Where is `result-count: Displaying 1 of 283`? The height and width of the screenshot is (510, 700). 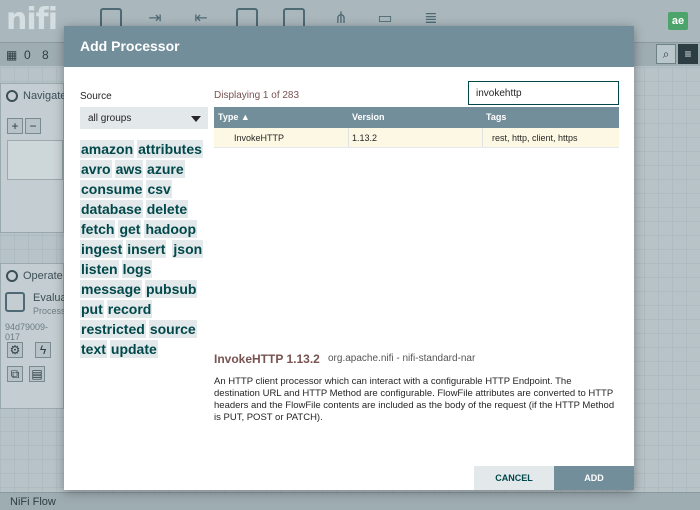 result-count: Displaying 1 of 283 is located at coordinates (257, 95).